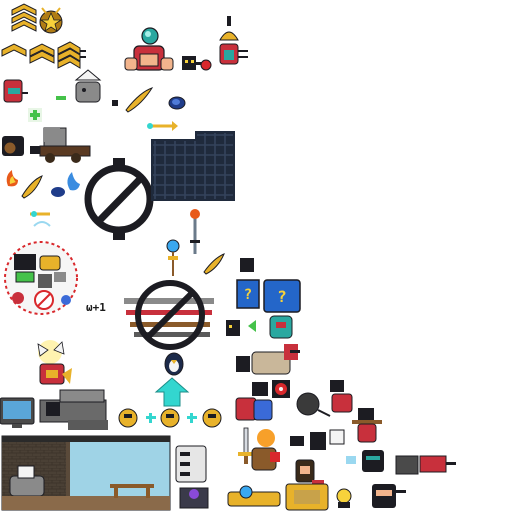 The height and width of the screenshot is (512, 512). What do you see at coordinates (65, 184) in the screenshot?
I see `blue-flame-icon` at bounding box center [65, 184].